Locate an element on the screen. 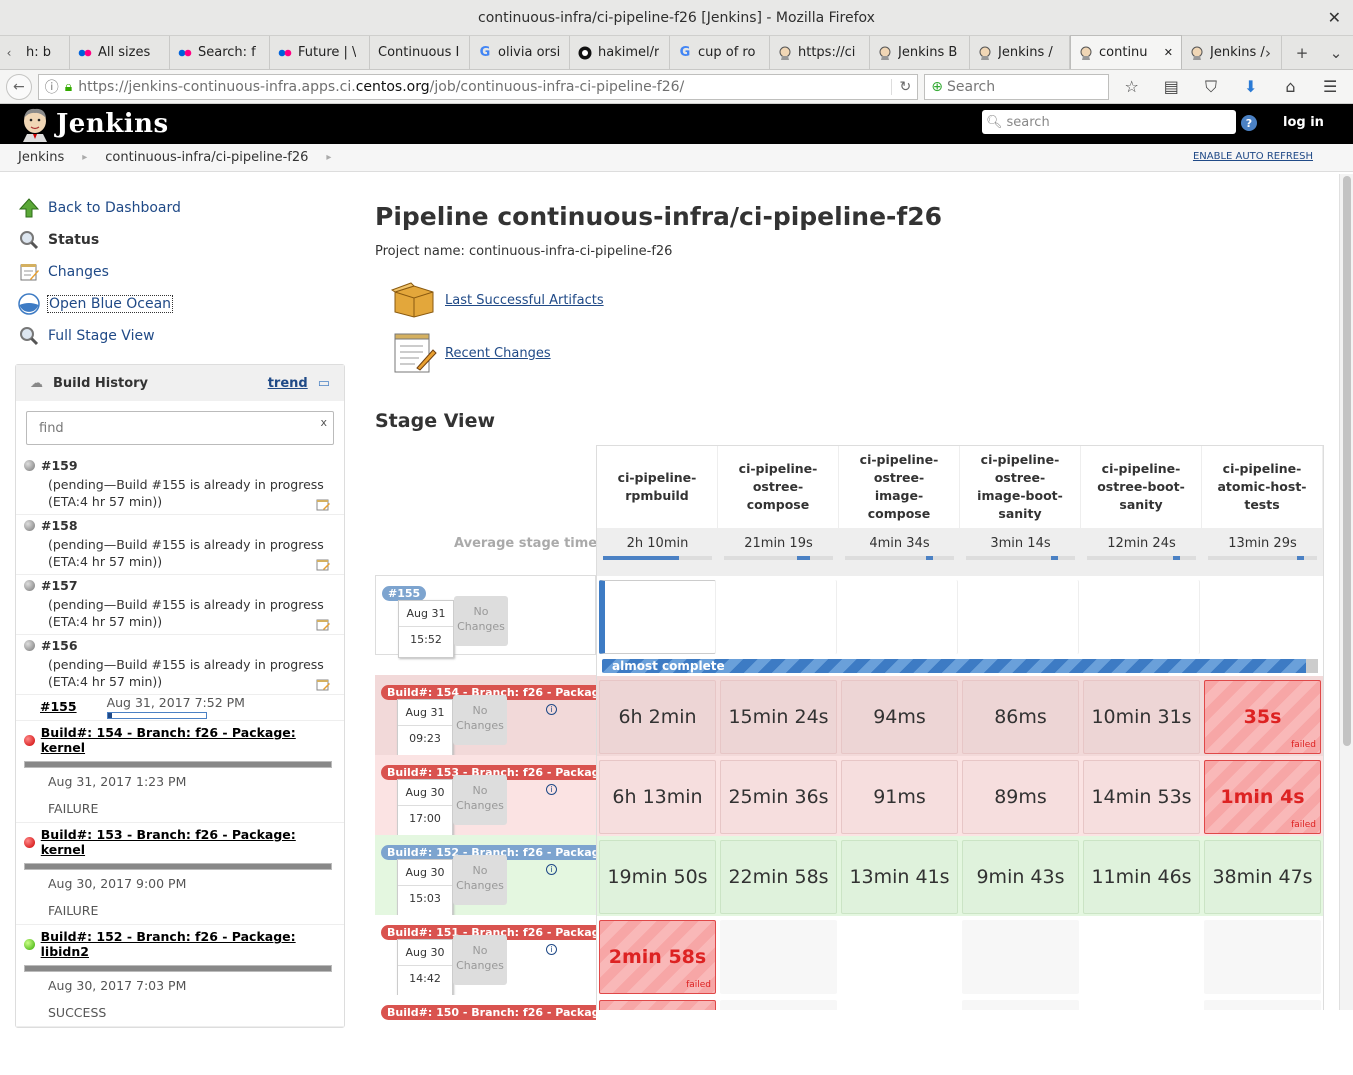  recent-changes-link: Recent Changes is located at coordinates (471, 353).